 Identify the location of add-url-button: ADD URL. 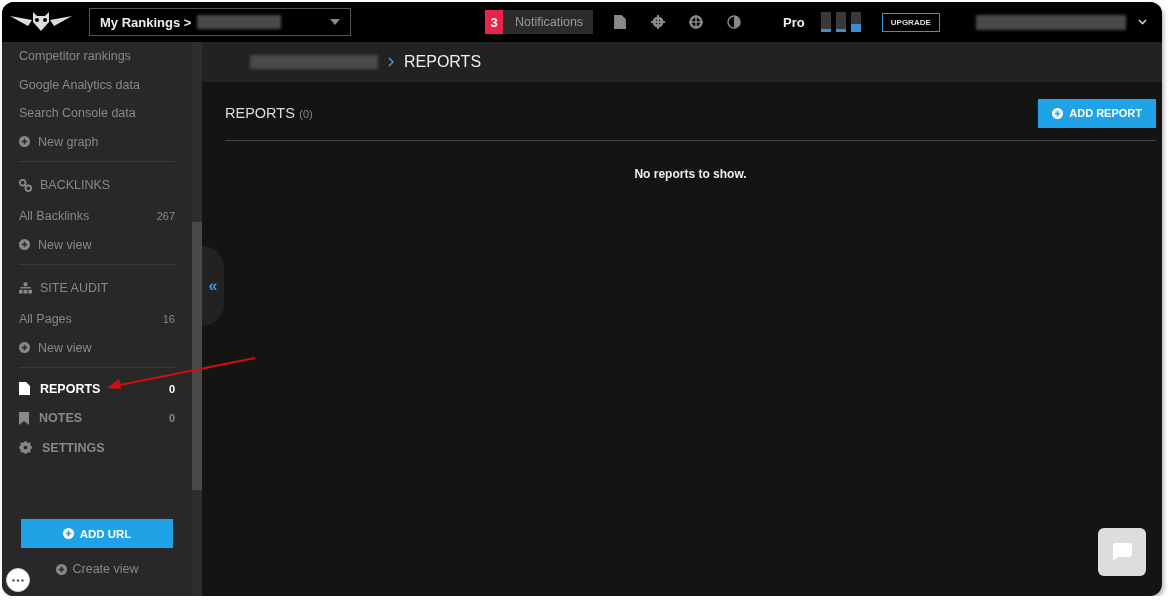
(97, 533).